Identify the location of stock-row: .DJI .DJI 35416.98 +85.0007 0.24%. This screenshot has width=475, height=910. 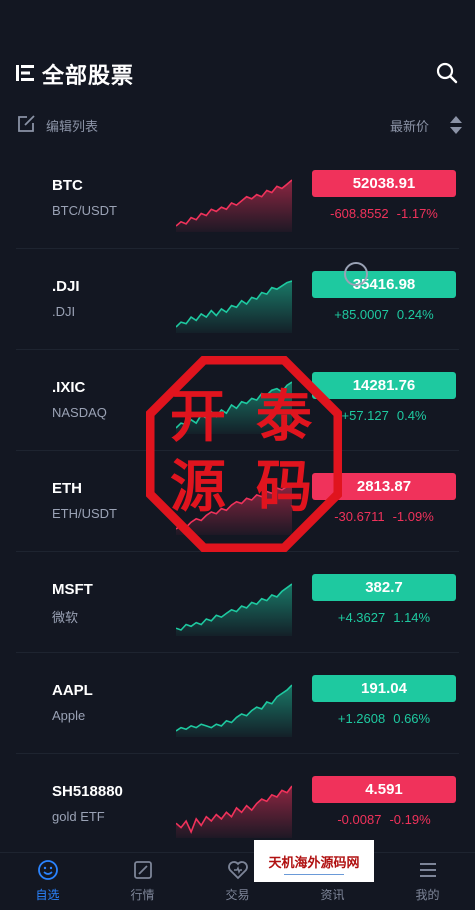
(237, 299).